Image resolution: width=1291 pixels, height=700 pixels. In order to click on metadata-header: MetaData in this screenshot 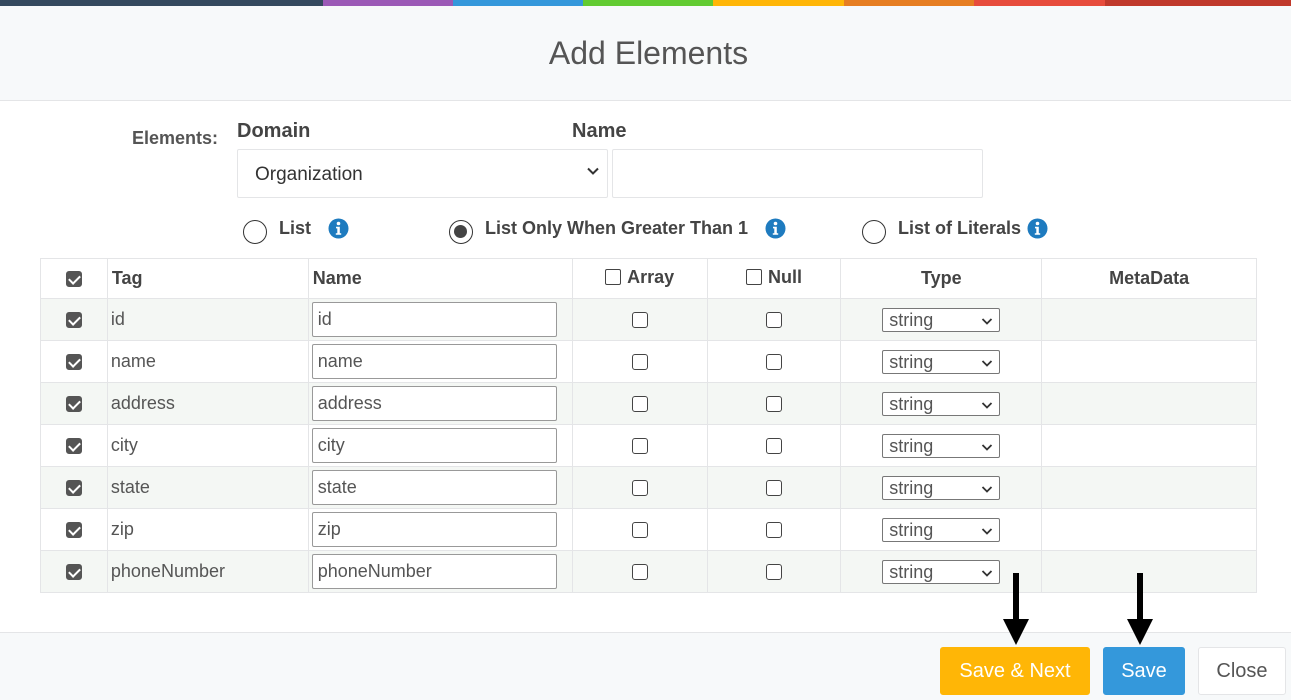, I will do `click(1149, 278)`.